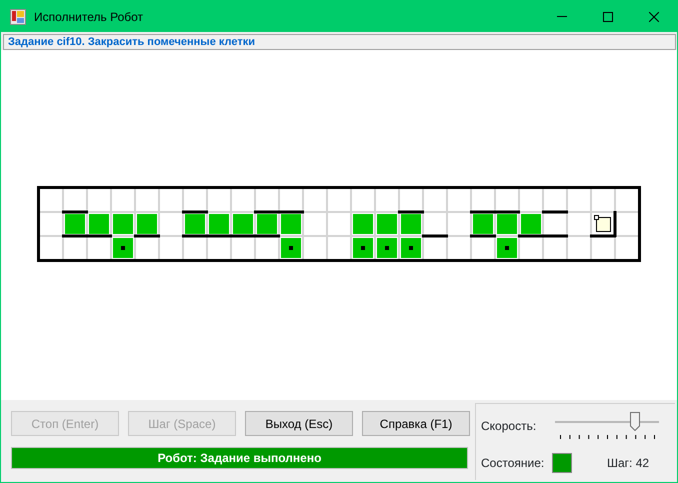  Describe the element at coordinates (18, 16) in the screenshot. I see `app-icon` at that location.